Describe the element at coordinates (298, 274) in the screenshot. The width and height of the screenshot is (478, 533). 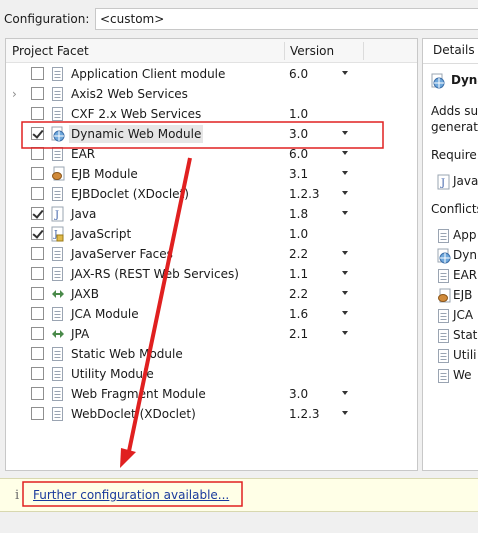
I see `facet-version: 1.1` at that location.